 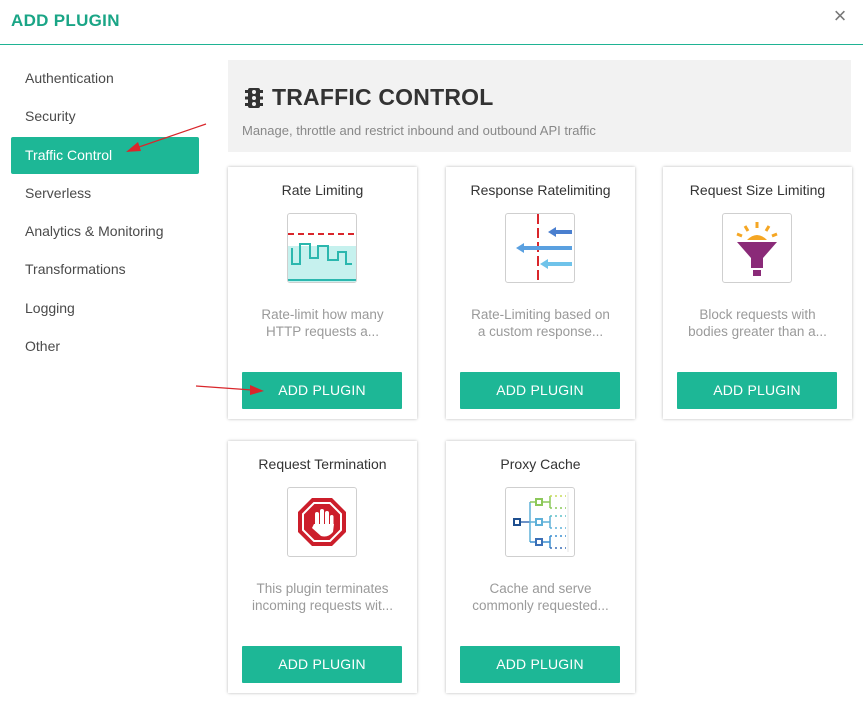 I want to click on rate-limiting-icon, so click(x=322, y=248).